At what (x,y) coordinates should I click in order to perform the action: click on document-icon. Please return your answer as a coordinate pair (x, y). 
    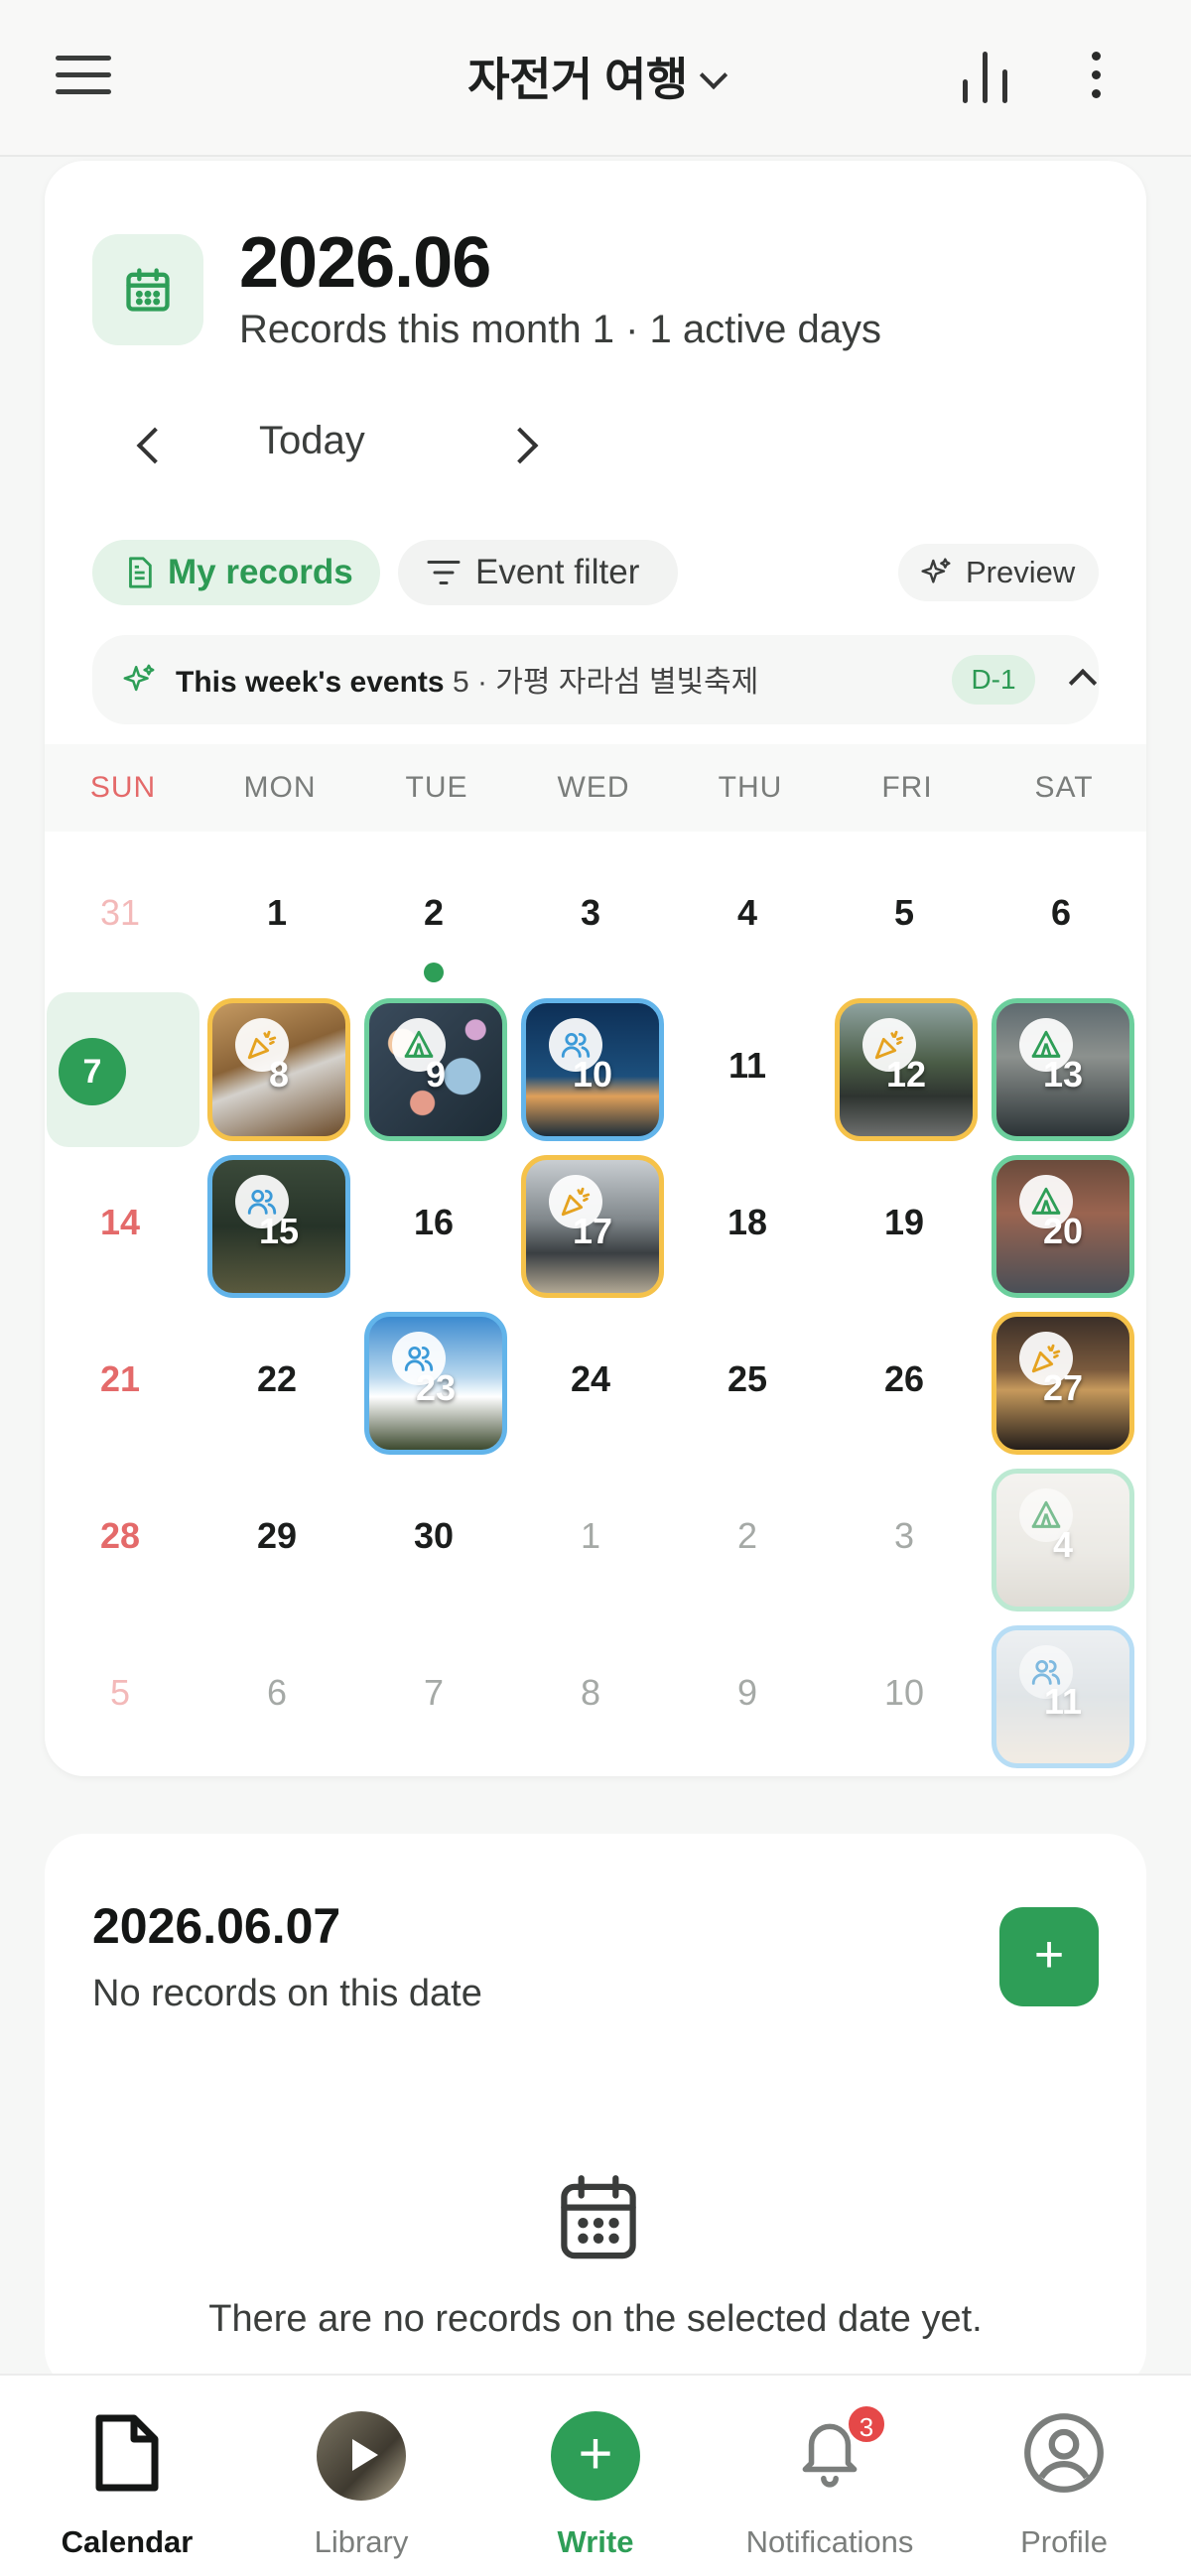
    Looking at the image, I should click on (140, 573).